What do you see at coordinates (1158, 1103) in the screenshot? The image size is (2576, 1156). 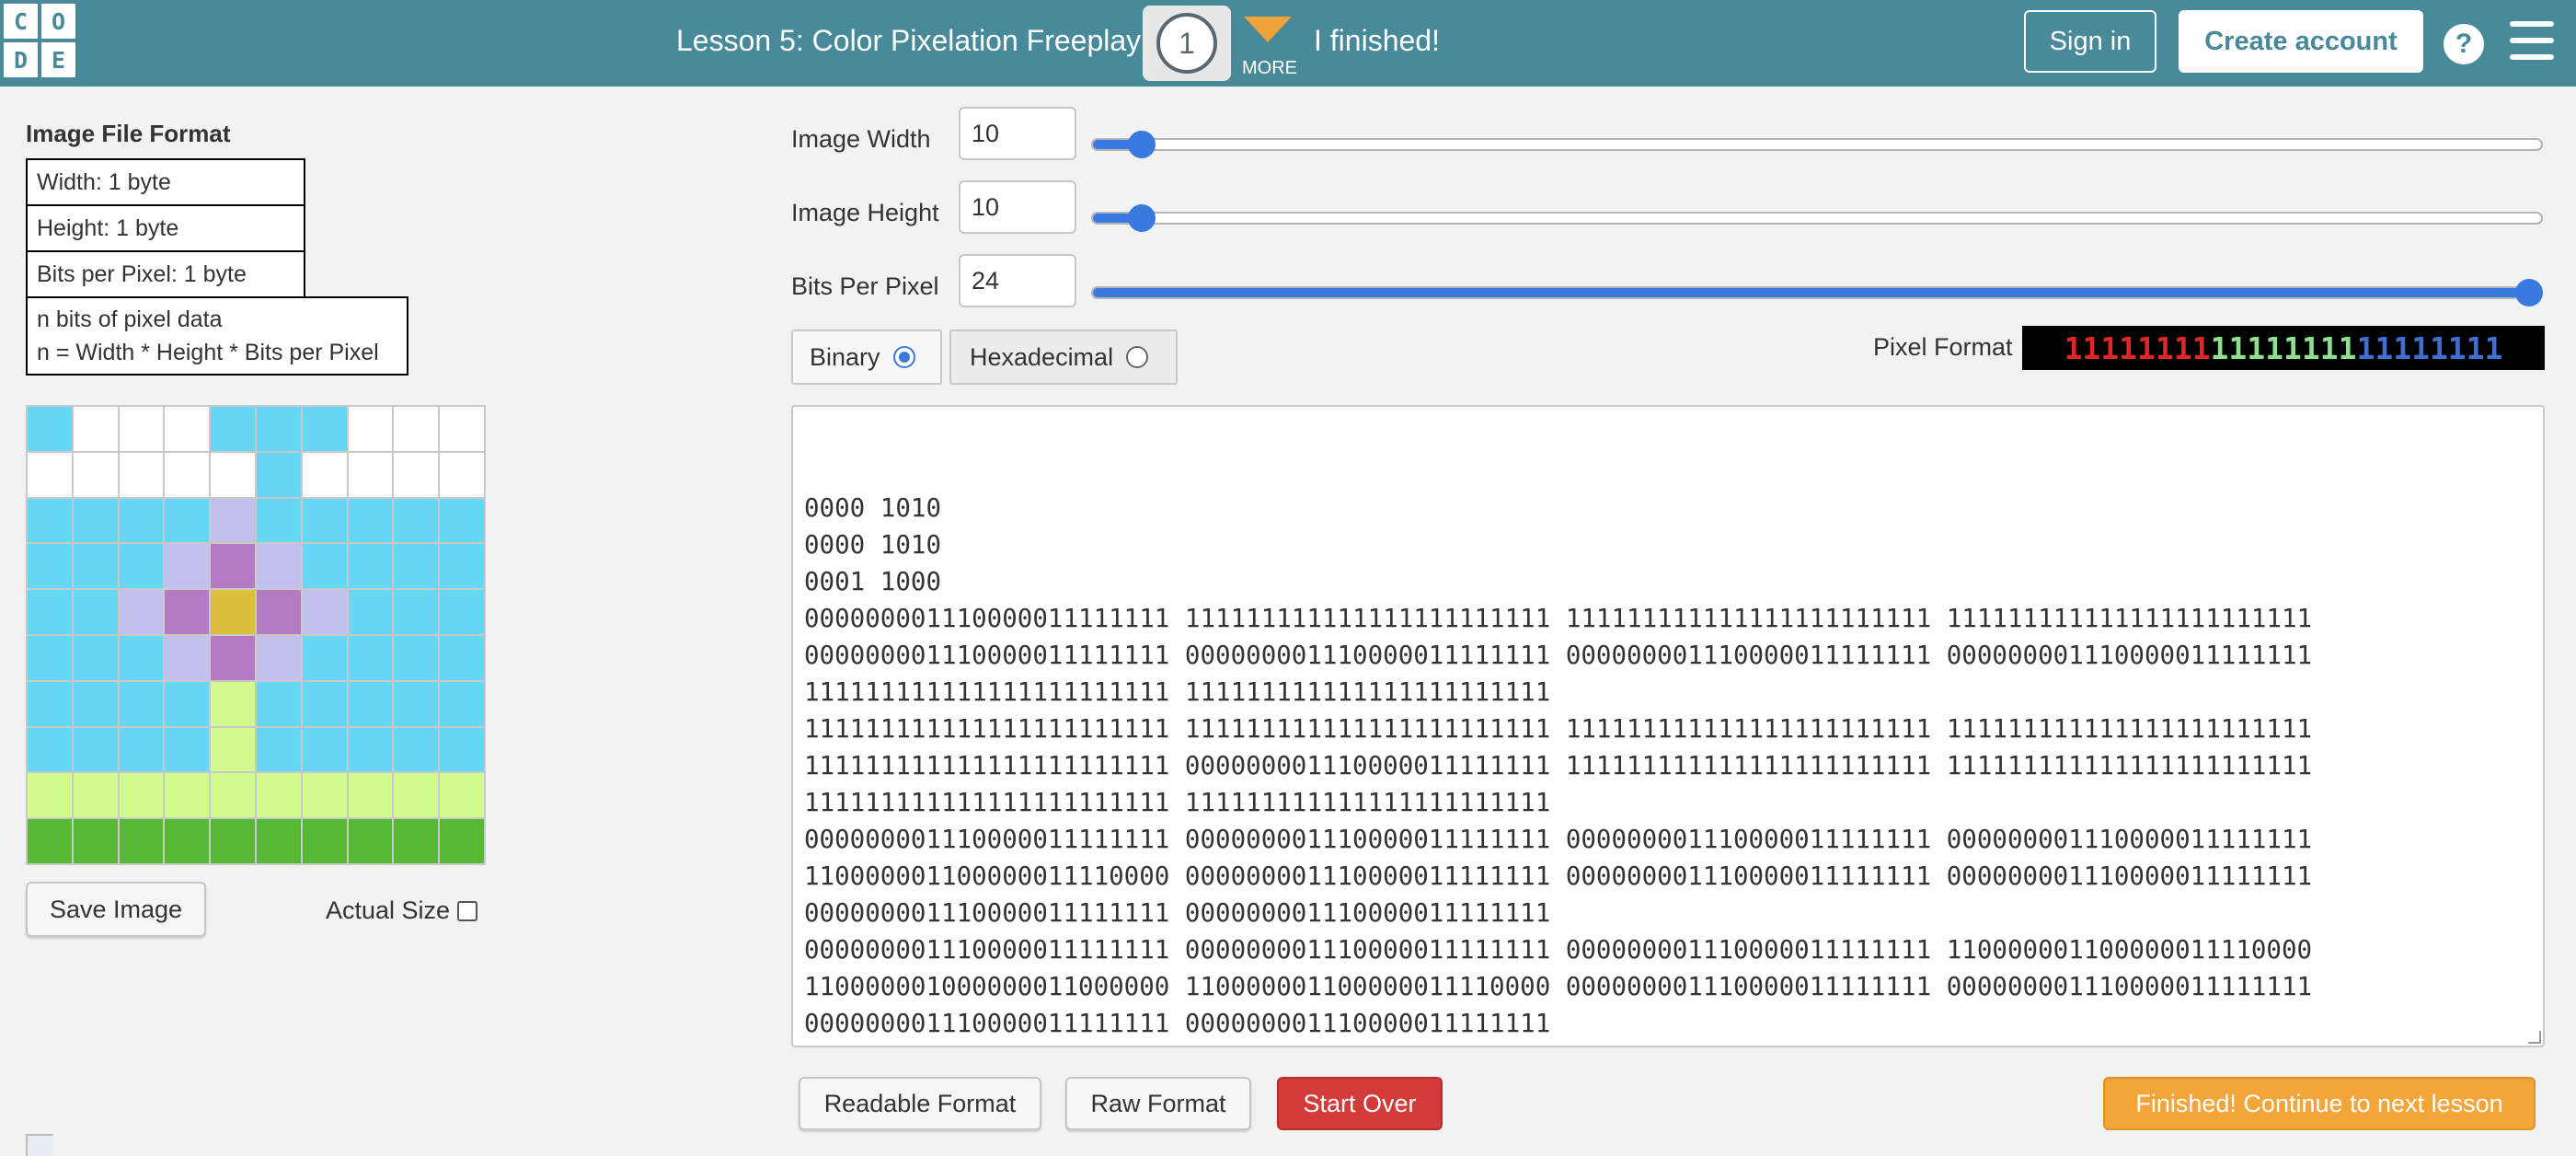 I see `raw-format-button: Raw Format` at bounding box center [1158, 1103].